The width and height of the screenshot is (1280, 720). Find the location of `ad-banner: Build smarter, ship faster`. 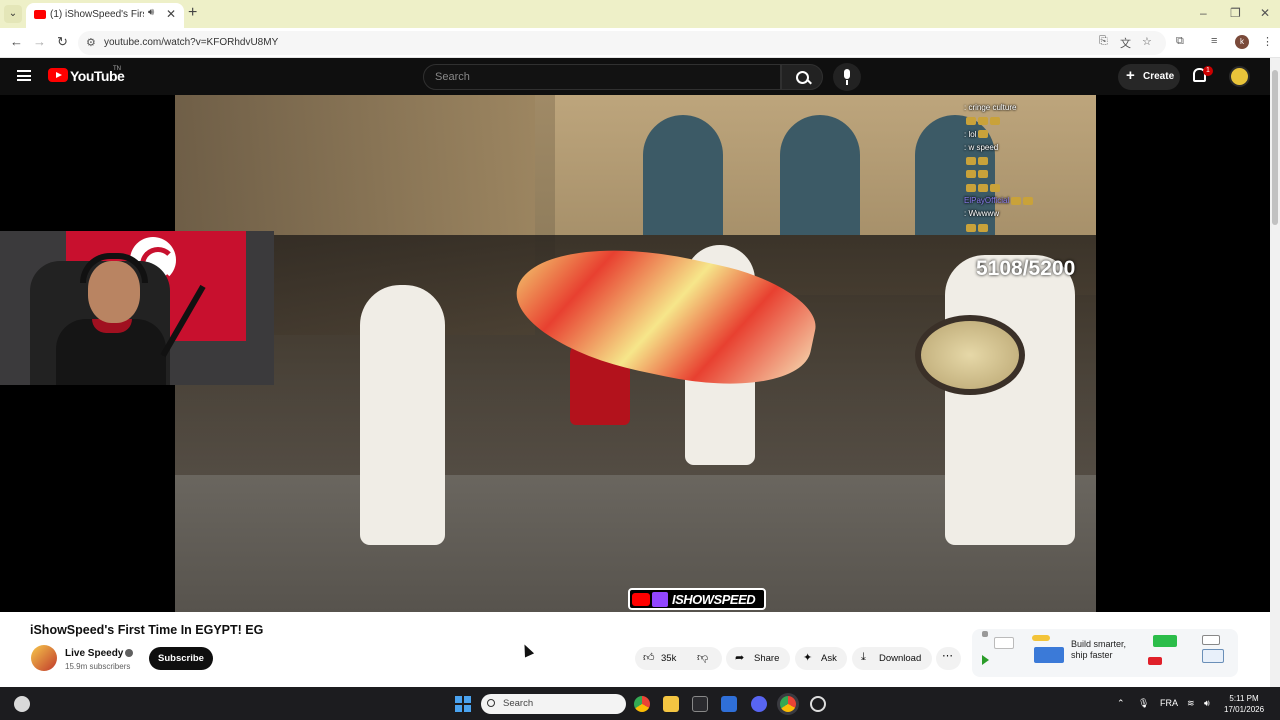

ad-banner: Build smarter, ship faster is located at coordinates (1105, 653).